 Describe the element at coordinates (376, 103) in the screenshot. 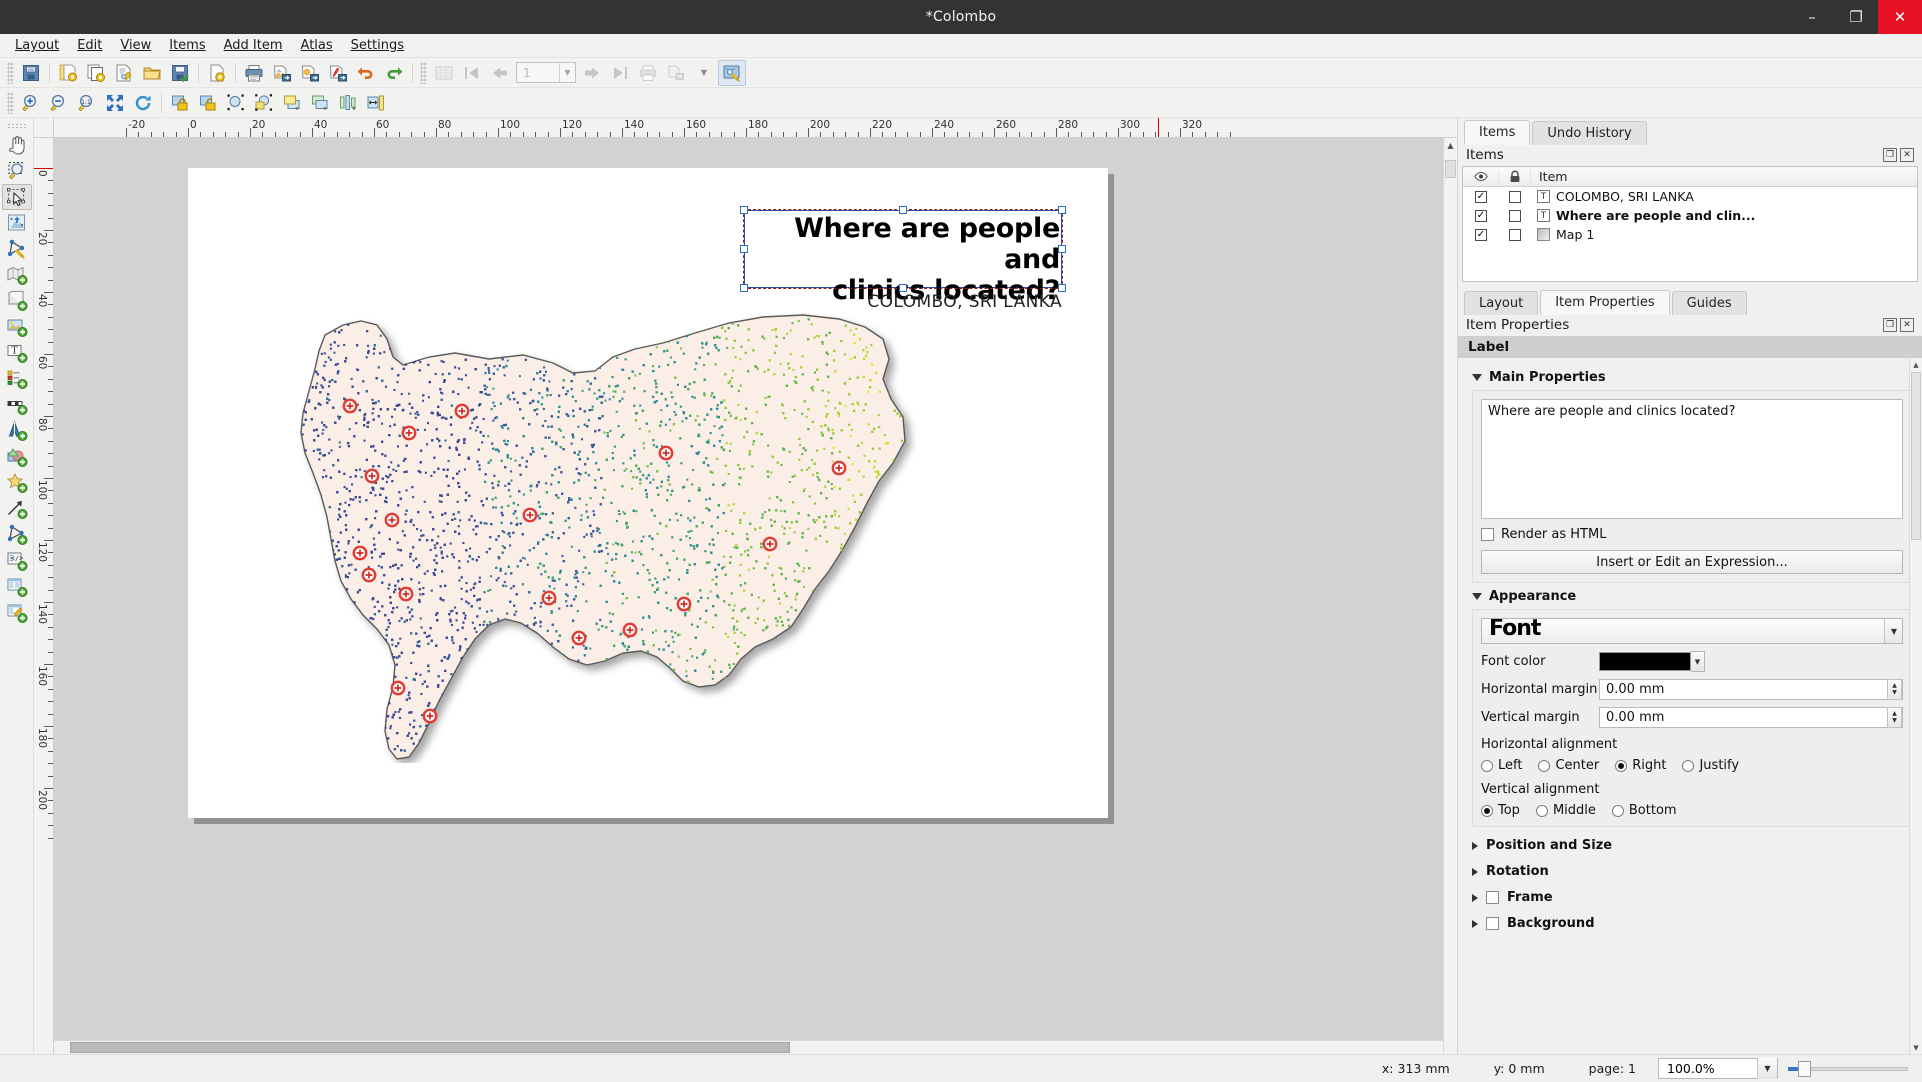

I see `distribute-items-button` at that location.